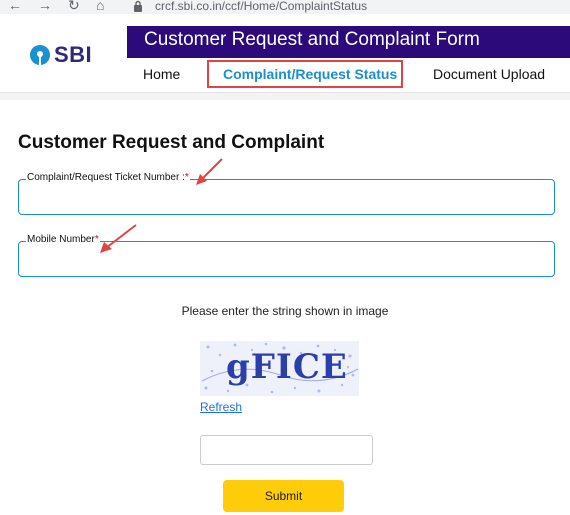 This screenshot has height=515, width=570. Describe the element at coordinates (138, 6) in the screenshot. I see `lock-icon` at that location.